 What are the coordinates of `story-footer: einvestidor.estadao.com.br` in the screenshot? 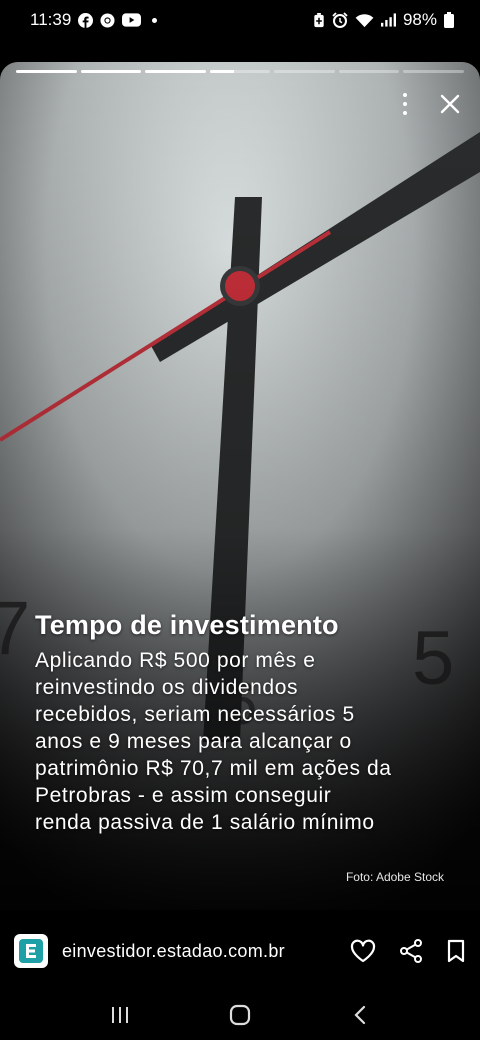 It's located at (240, 951).